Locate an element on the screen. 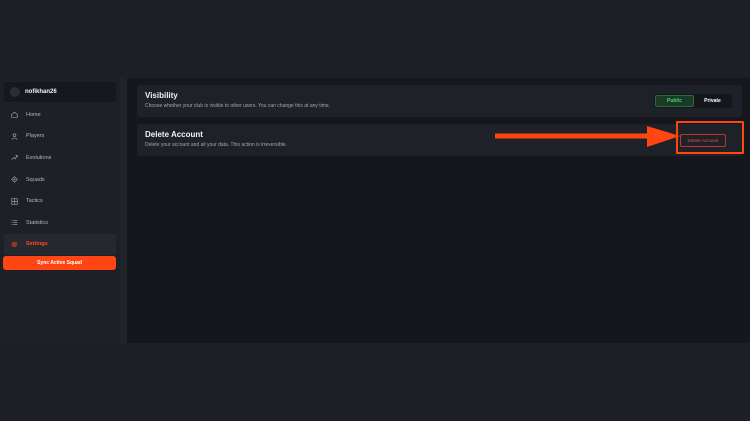  sidebar-item-label: Squads is located at coordinates (35, 179).